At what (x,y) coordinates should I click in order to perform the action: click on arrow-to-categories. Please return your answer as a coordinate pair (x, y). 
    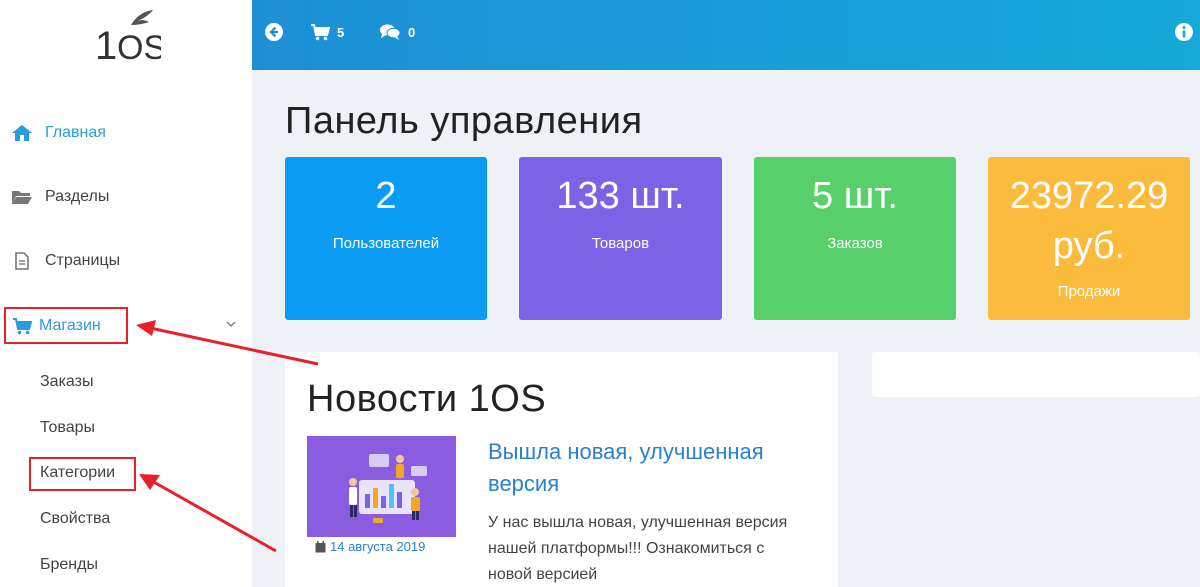
    Looking at the image, I should click on (214, 516).